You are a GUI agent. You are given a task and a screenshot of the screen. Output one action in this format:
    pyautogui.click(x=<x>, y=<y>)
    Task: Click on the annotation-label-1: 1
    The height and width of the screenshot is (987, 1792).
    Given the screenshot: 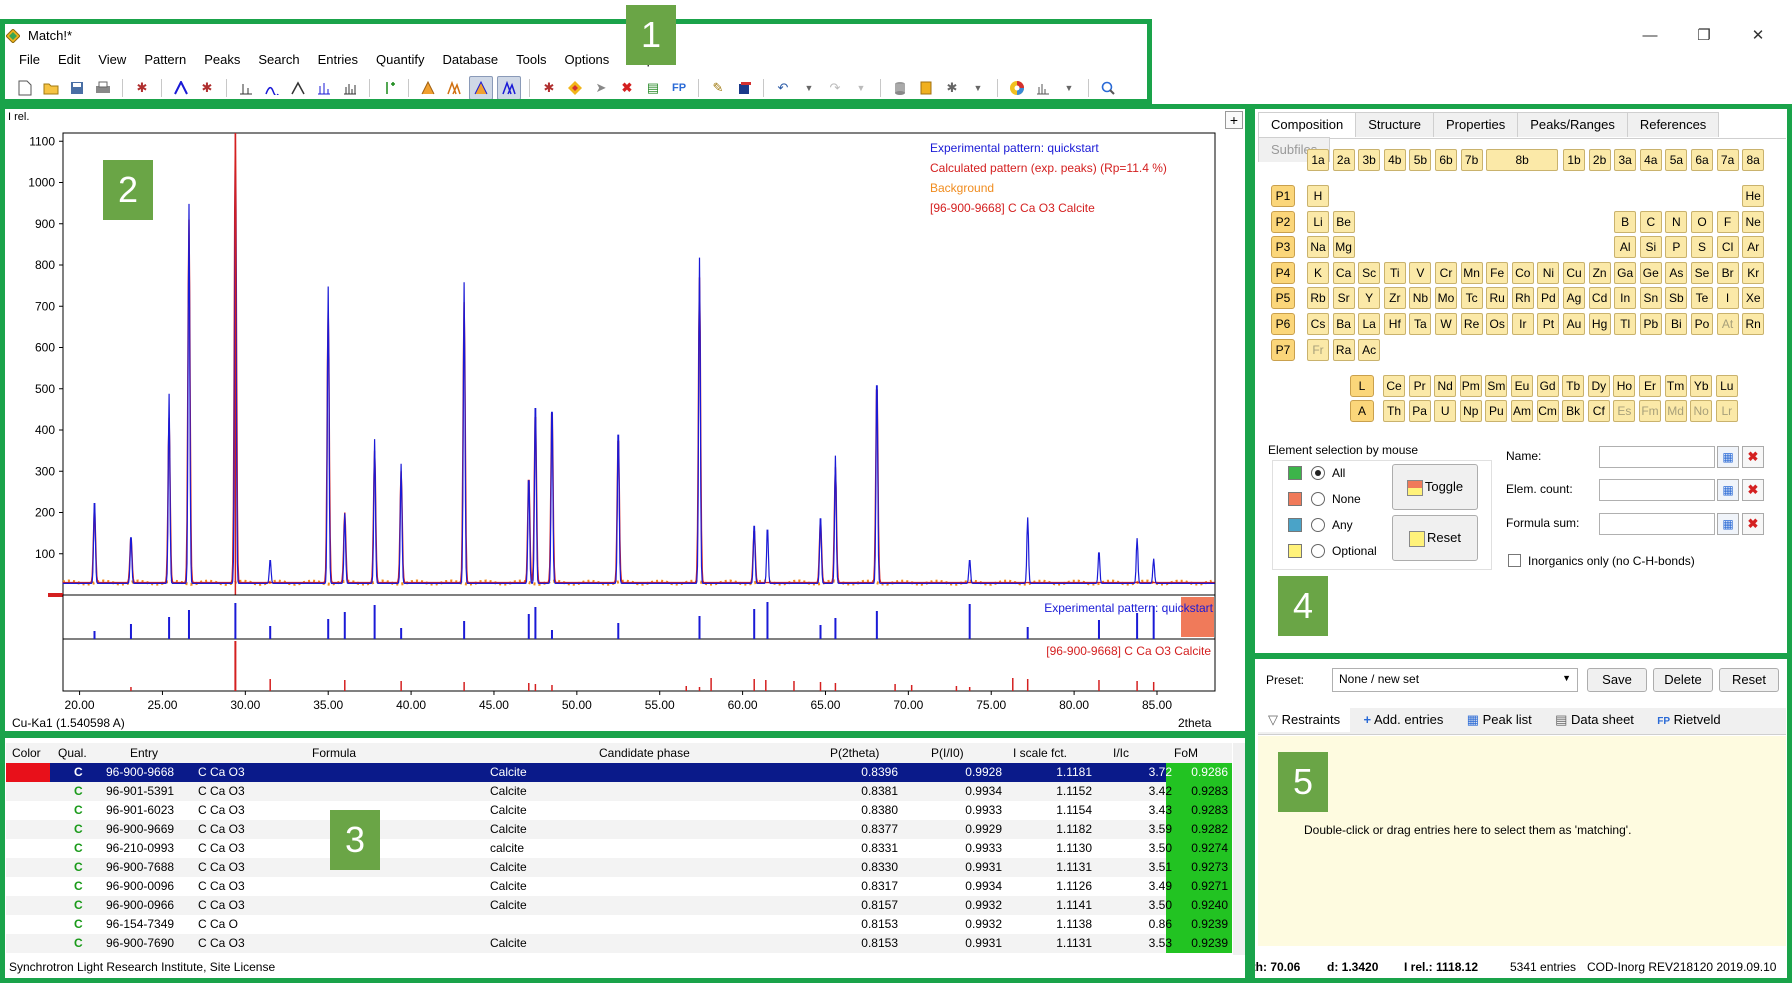 What is the action you would take?
    pyautogui.click(x=651, y=35)
    